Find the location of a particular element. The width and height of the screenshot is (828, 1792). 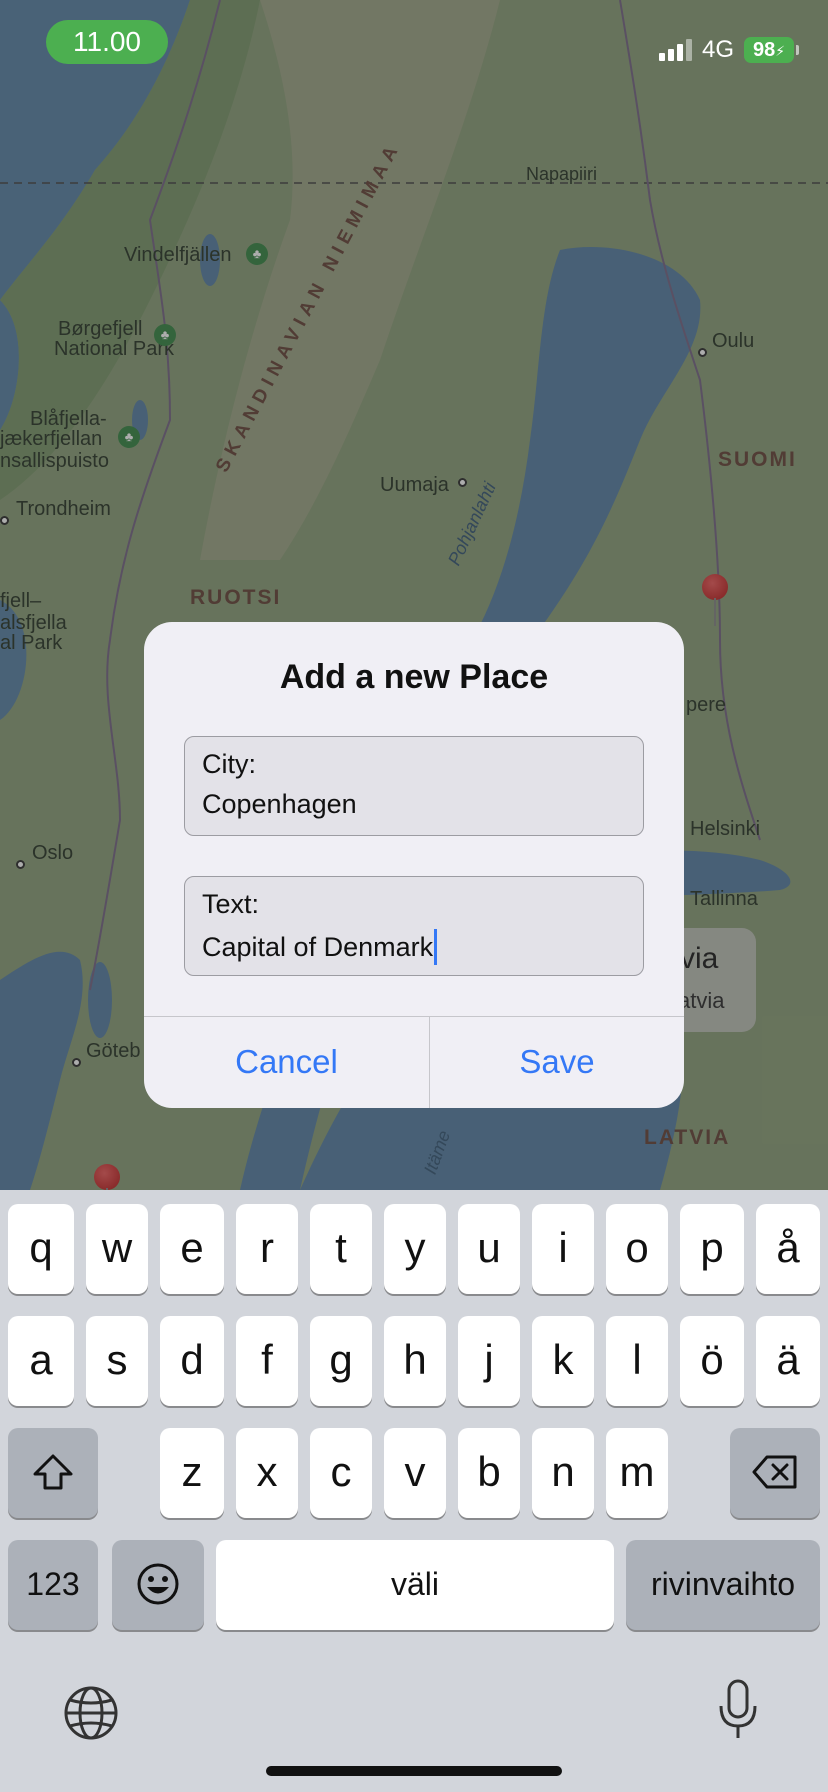

return-key: rivinvaihto is located at coordinates (723, 1585).